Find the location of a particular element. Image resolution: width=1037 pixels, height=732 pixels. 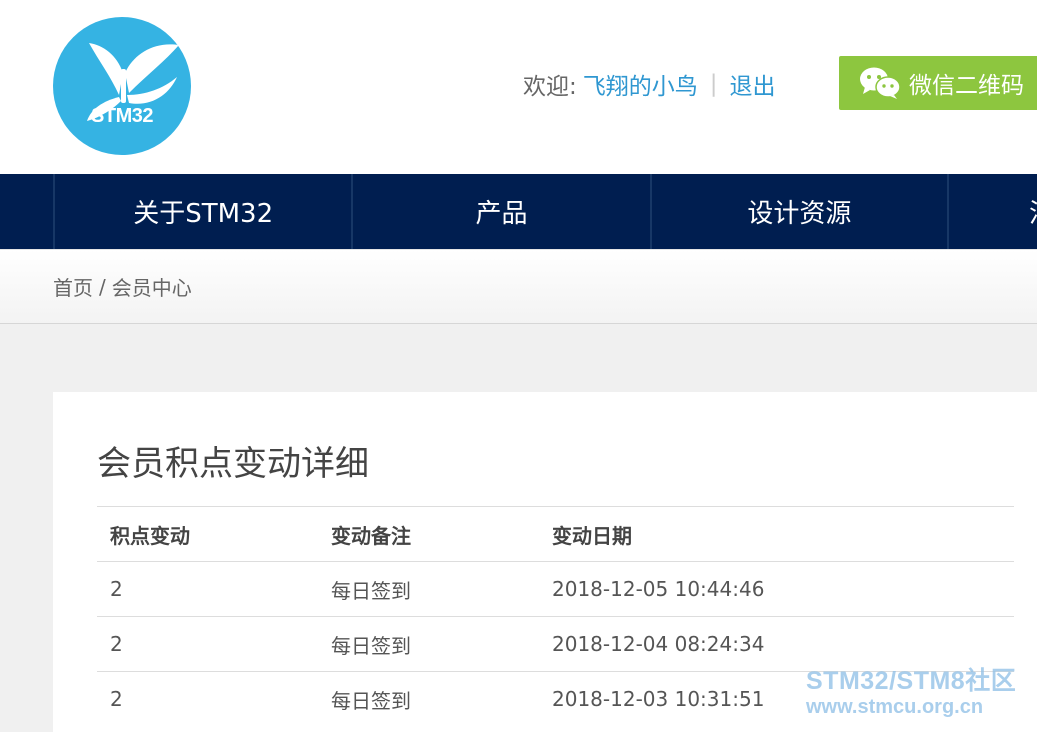

nav-item-products: 产品 is located at coordinates (500, 211).